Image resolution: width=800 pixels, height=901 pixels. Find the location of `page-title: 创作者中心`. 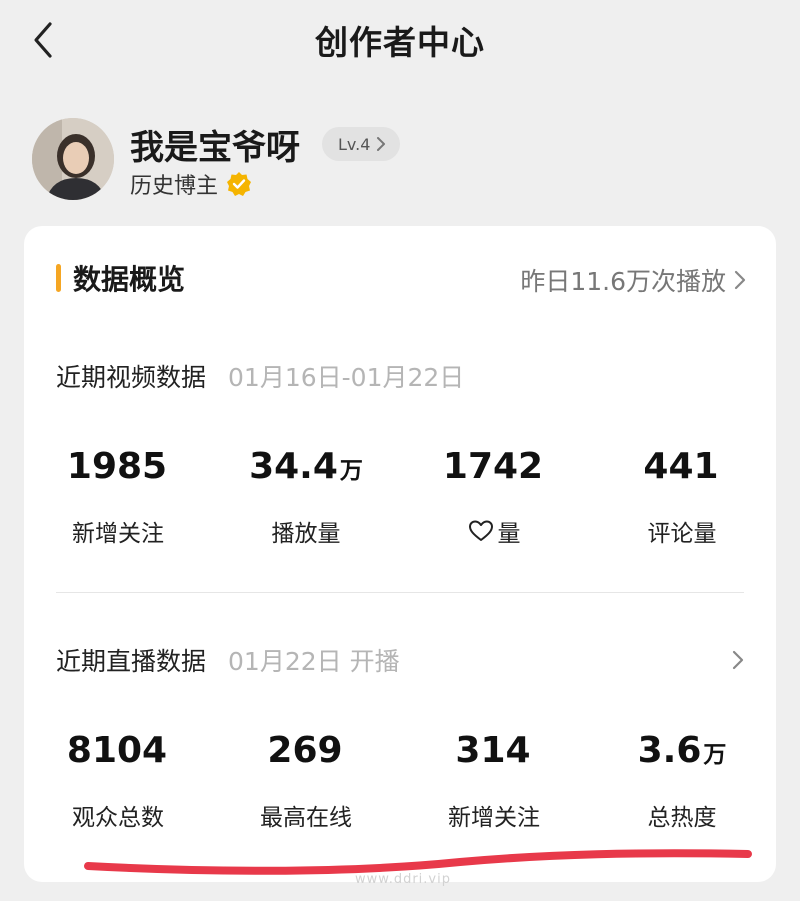

page-title: 创作者中心 is located at coordinates (400, 42).